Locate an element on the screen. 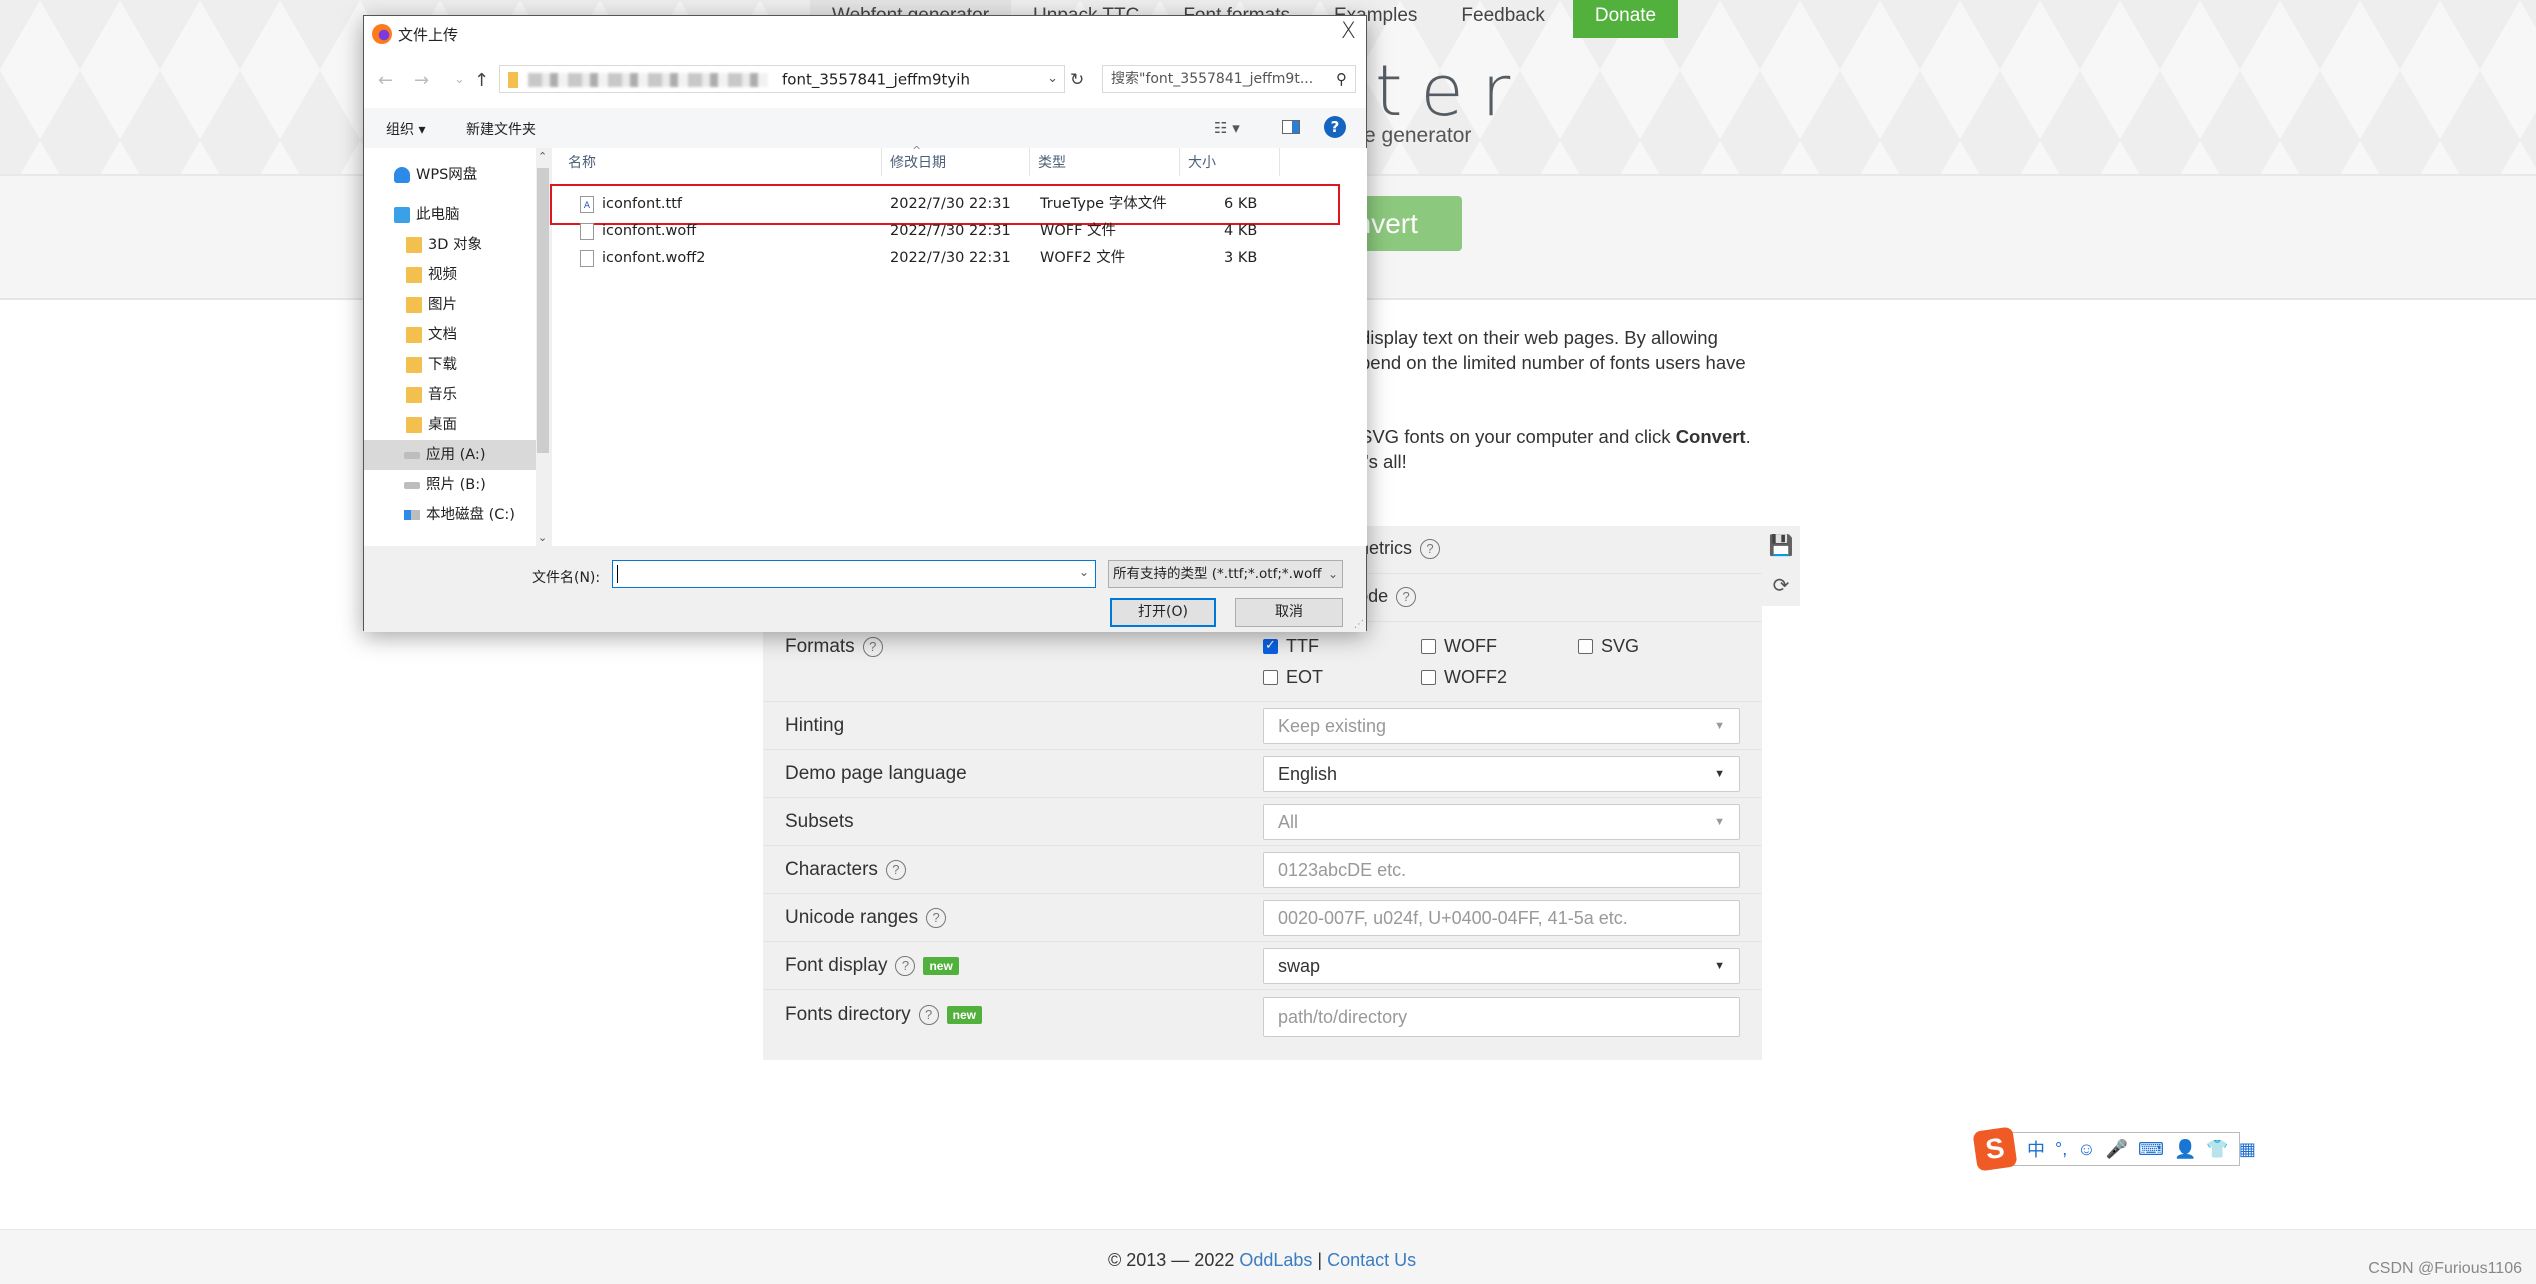  column-header-name: 名称 is located at coordinates (717, 162).